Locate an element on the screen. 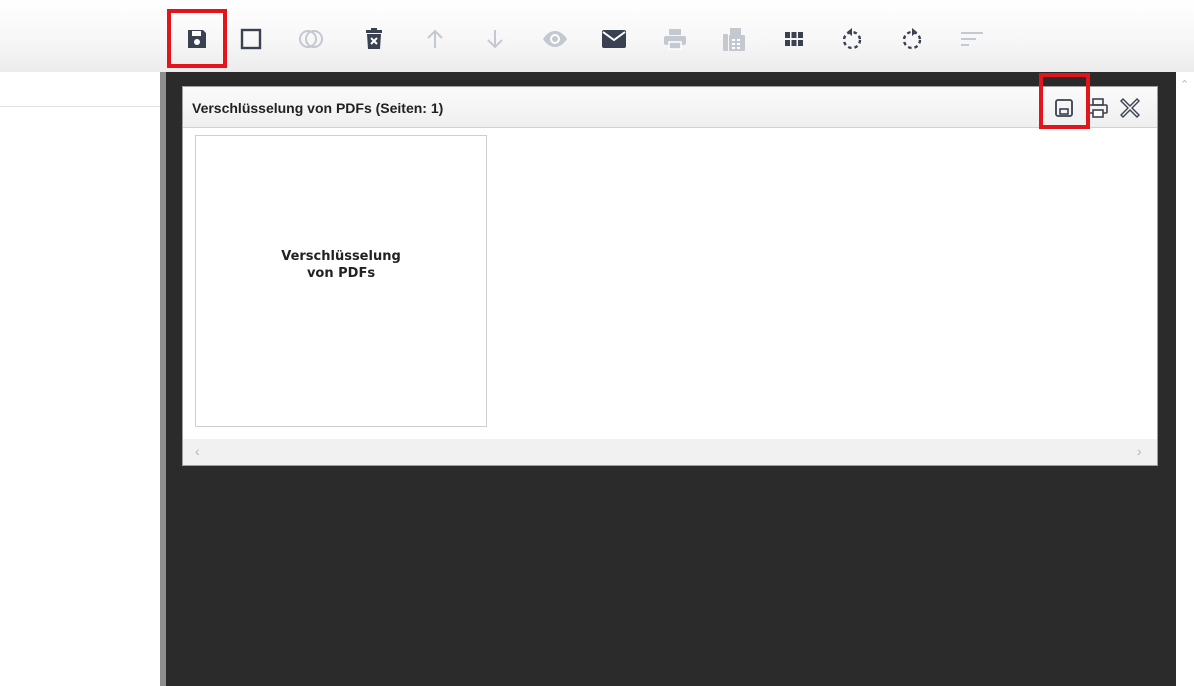 This screenshot has width=1194, height=686. select-page-button is located at coordinates (251, 39).